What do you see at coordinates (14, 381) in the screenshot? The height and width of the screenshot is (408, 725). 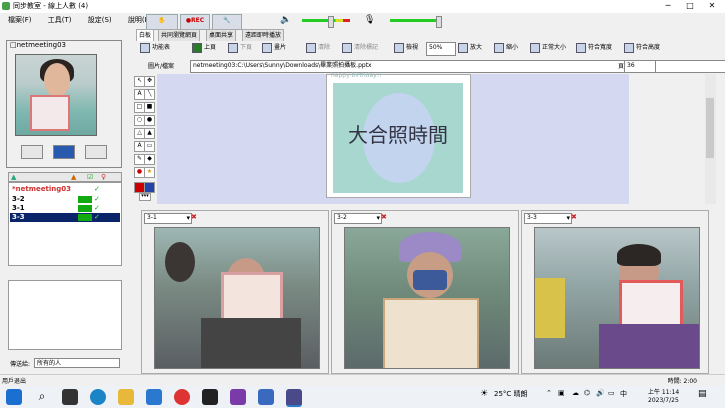 I see `status-left: 用戶退出` at bounding box center [14, 381].